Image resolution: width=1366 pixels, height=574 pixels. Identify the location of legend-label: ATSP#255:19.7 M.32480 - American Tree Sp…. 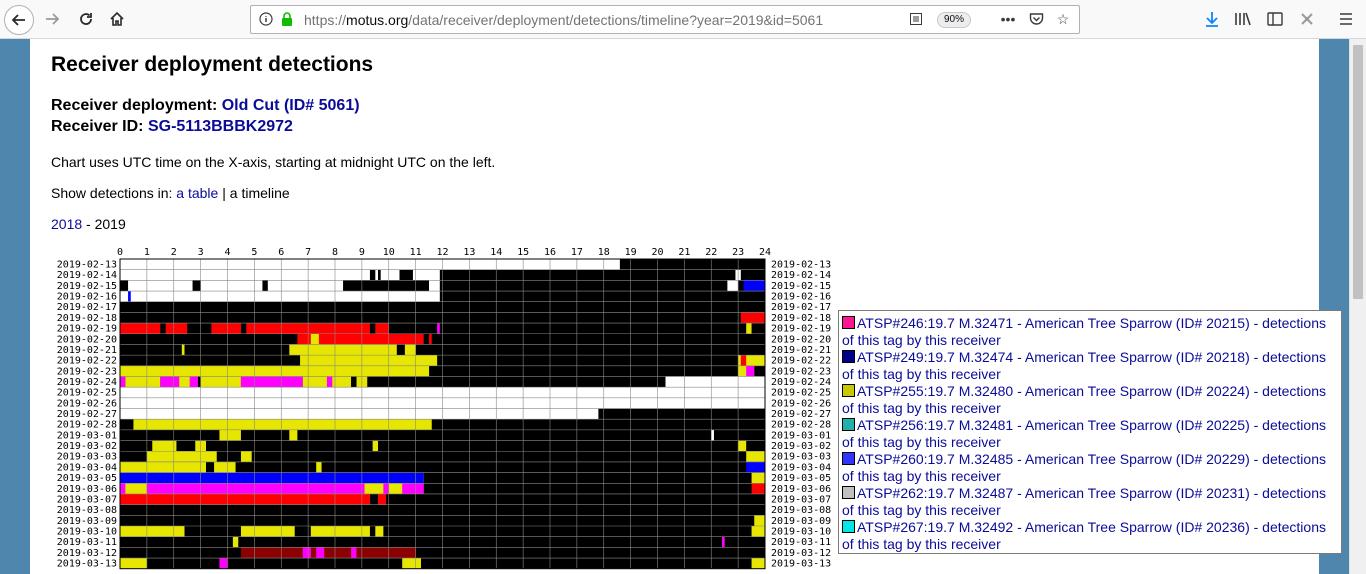
(1084, 399).